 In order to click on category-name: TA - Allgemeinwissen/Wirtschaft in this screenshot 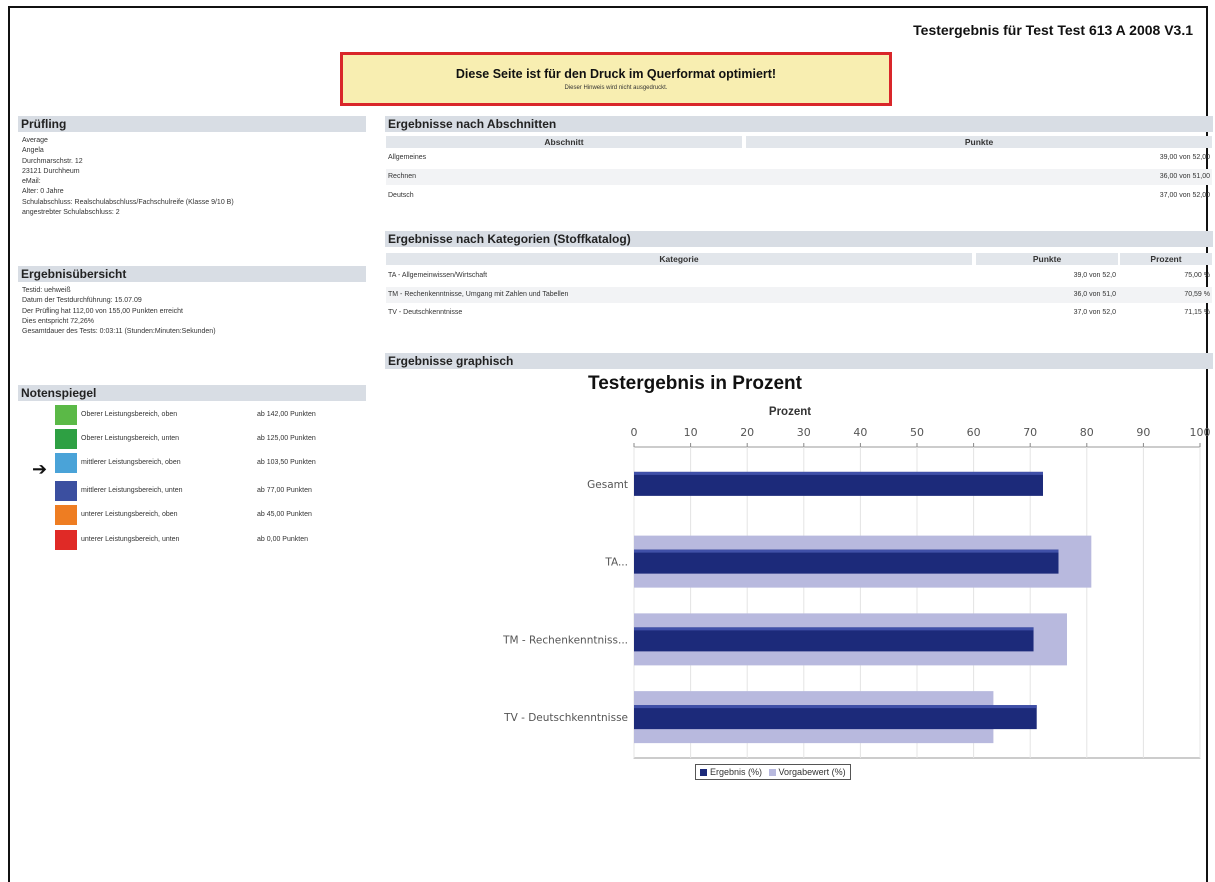, I will do `click(438, 275)`.